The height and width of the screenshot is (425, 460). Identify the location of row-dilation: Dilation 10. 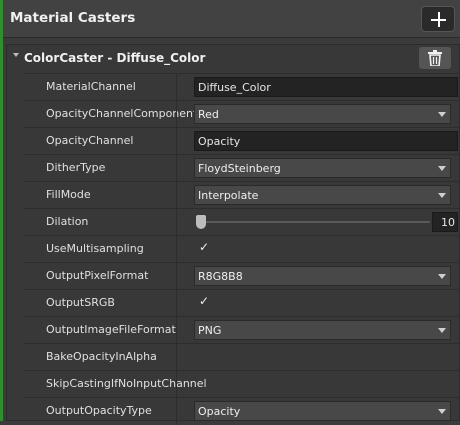
(242, 222).